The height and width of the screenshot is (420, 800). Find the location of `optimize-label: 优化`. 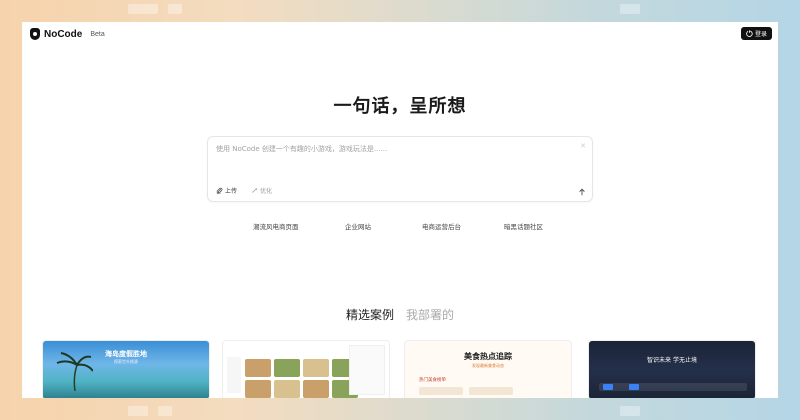

optimize-label: 优化 is located at coordinates (266, 191).